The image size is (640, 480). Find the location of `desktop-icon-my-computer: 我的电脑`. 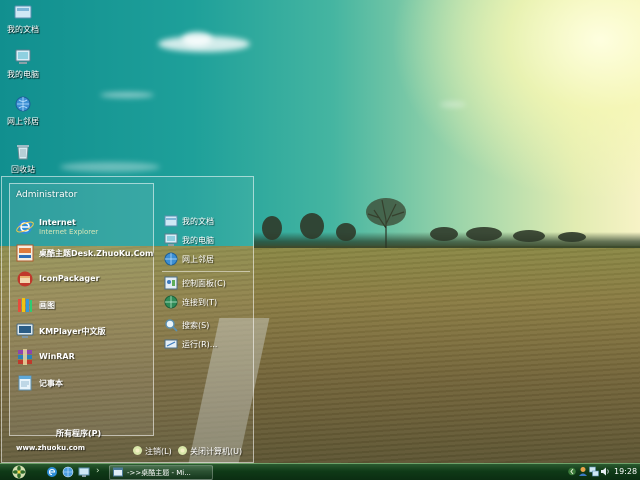

desktop-icon-my-computer: 我的电脑 is located at coordinates (23, 64).